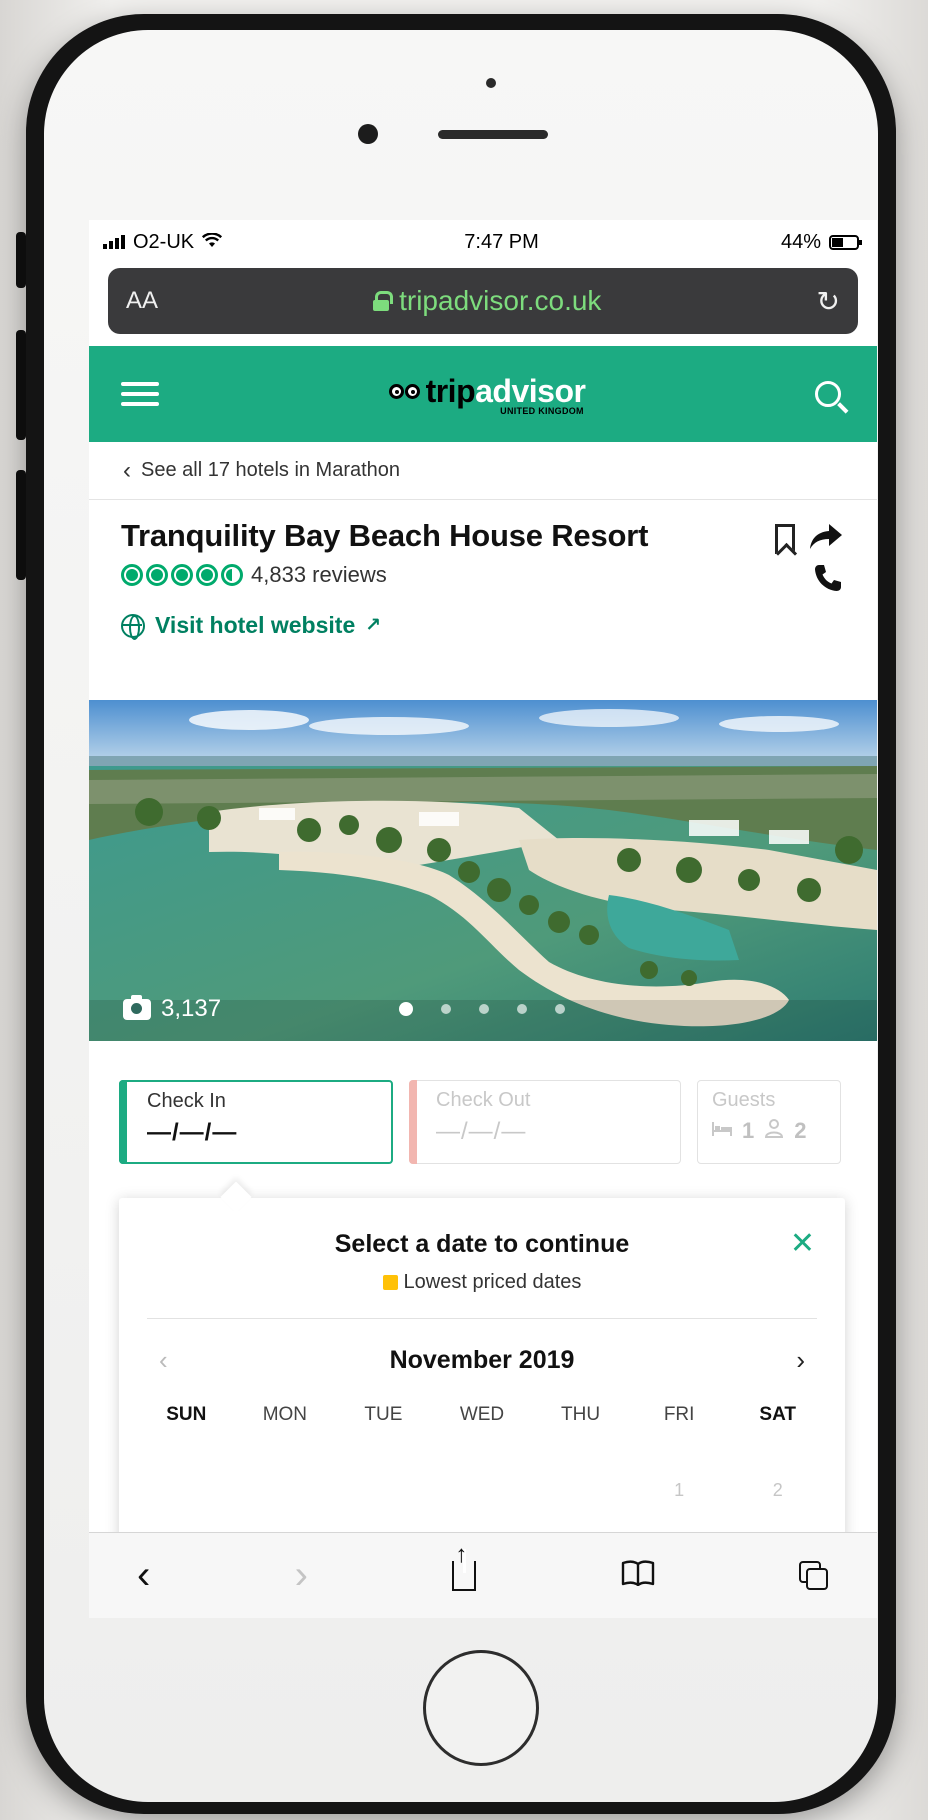 The width and height of the screenshot is (928, 1820). I want to click on weekday-label: WED, so click(482, 1414).